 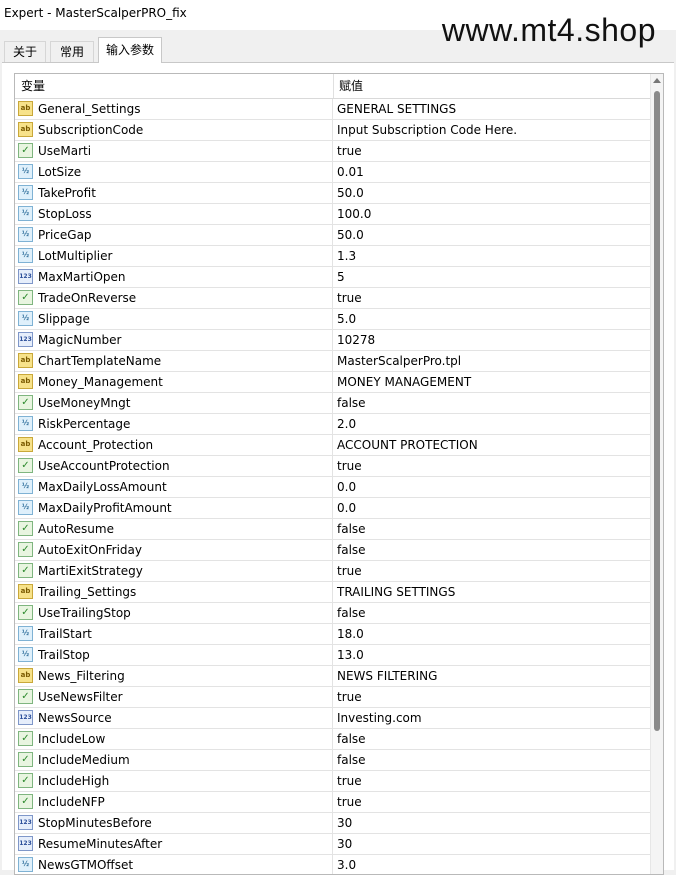 What do you see at coordinates (174, 151) in the screenshot?
I see `variable-cell: ✓ UseMarti` at bounding box center [174, 151].